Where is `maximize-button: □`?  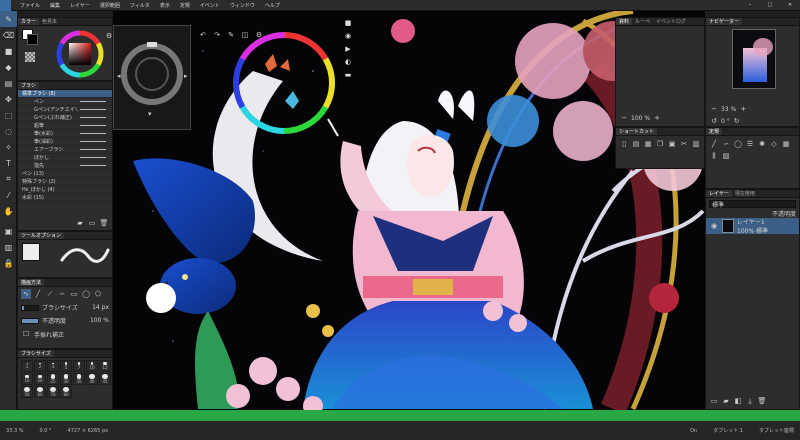
maximize-button: □ is located at coordinates (770, 5).